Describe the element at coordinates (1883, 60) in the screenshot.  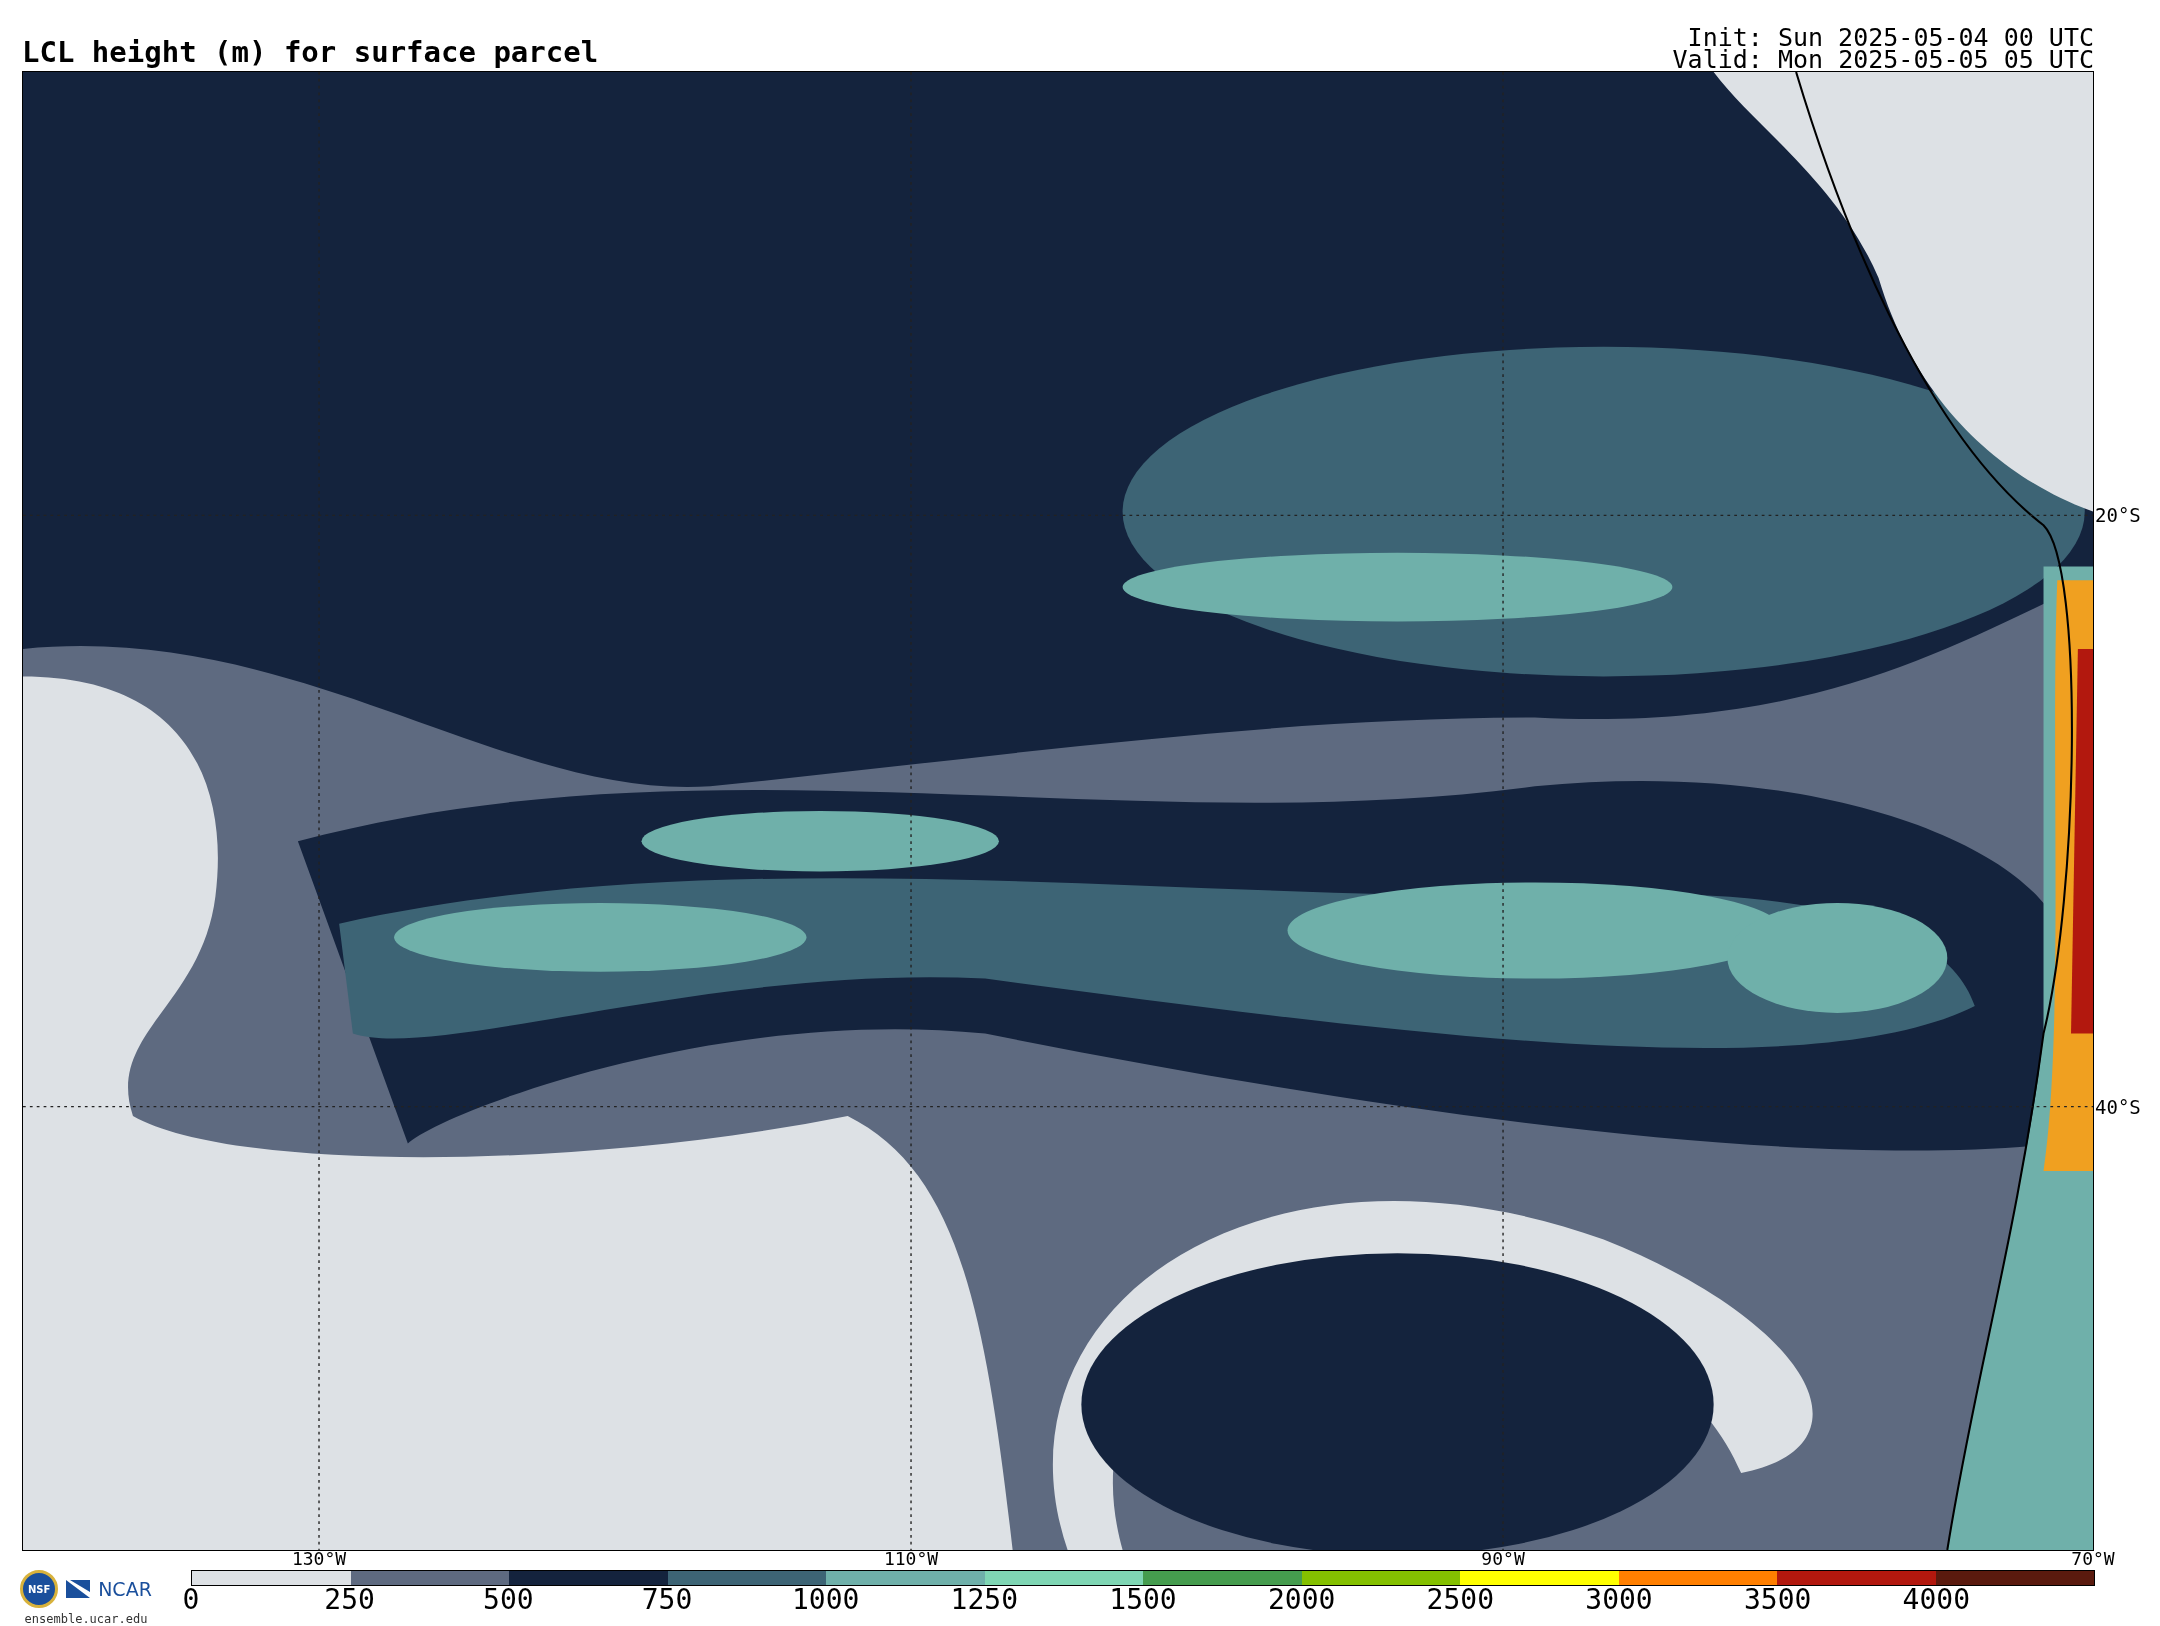
I see `valid-time: Valid: Mon 2025-05-05 05 UTC` at that location.